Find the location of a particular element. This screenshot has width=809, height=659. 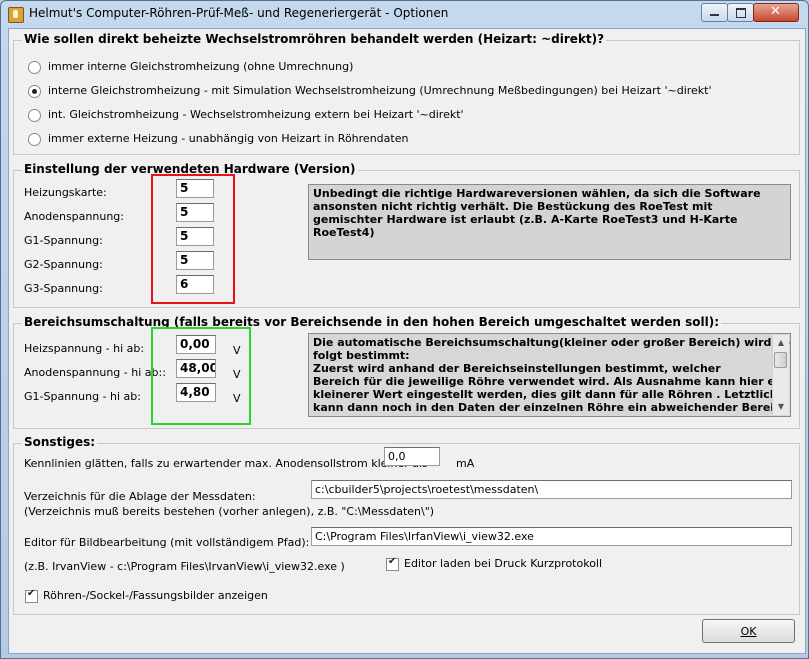

data-dir-input: c:\cbuilder5\projects\roetest\messdaten\ is located at coordinates (551, 489).